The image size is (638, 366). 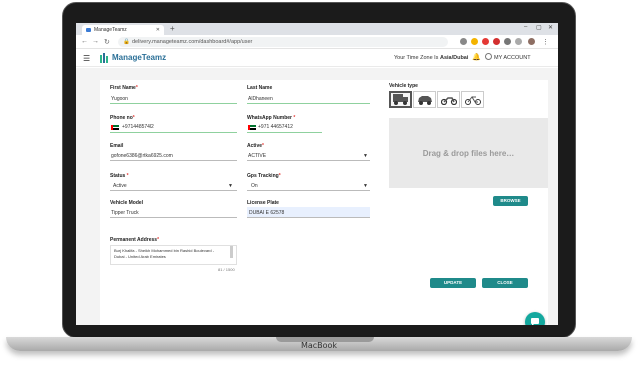 I want to click on last-name-underline, so click(x=308, y=103).